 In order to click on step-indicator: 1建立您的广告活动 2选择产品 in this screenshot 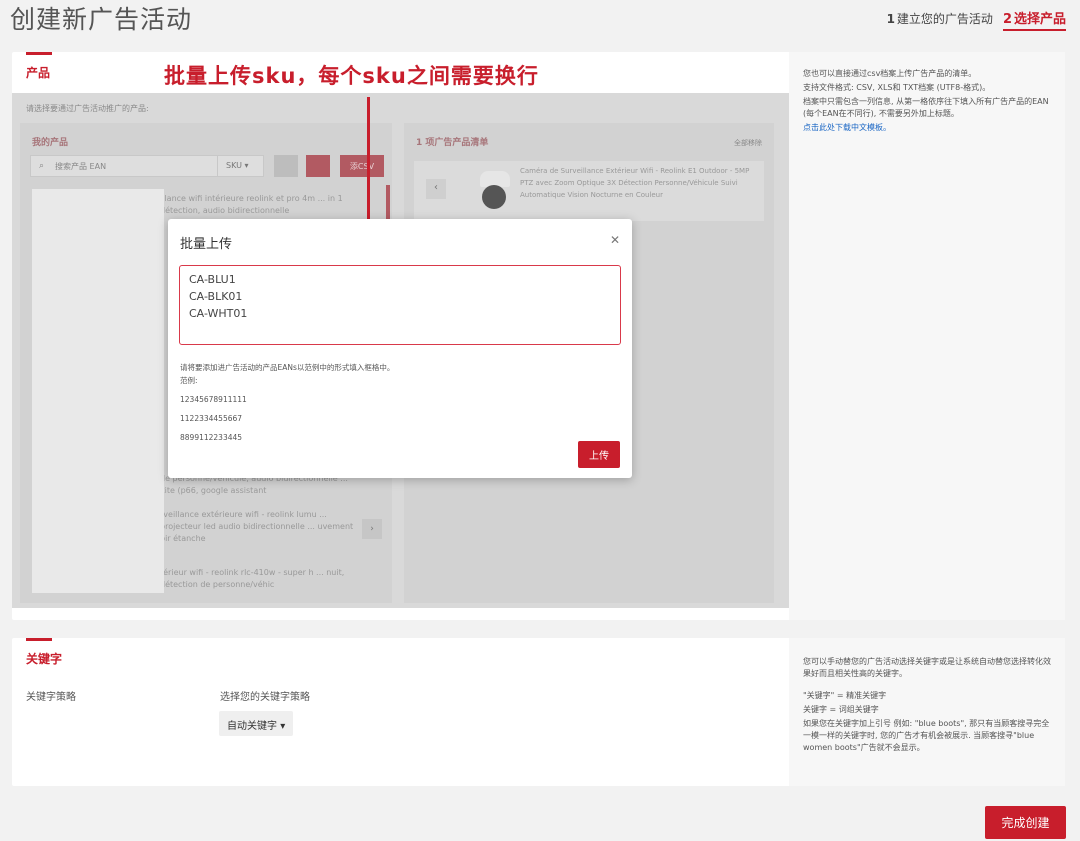, I will do `click(976, 19)`.